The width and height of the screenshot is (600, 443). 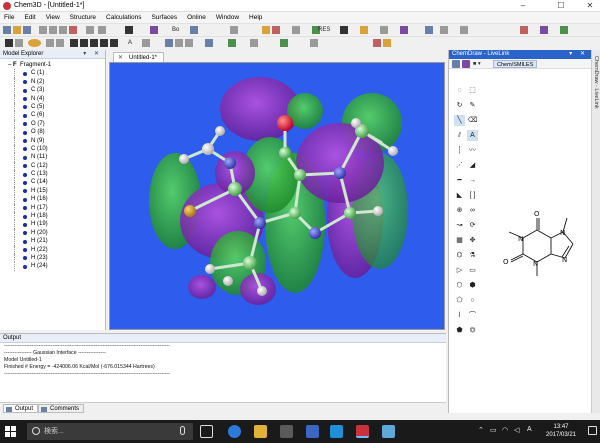 I want to click on chem-app-icon, so click(x=336, y=431).